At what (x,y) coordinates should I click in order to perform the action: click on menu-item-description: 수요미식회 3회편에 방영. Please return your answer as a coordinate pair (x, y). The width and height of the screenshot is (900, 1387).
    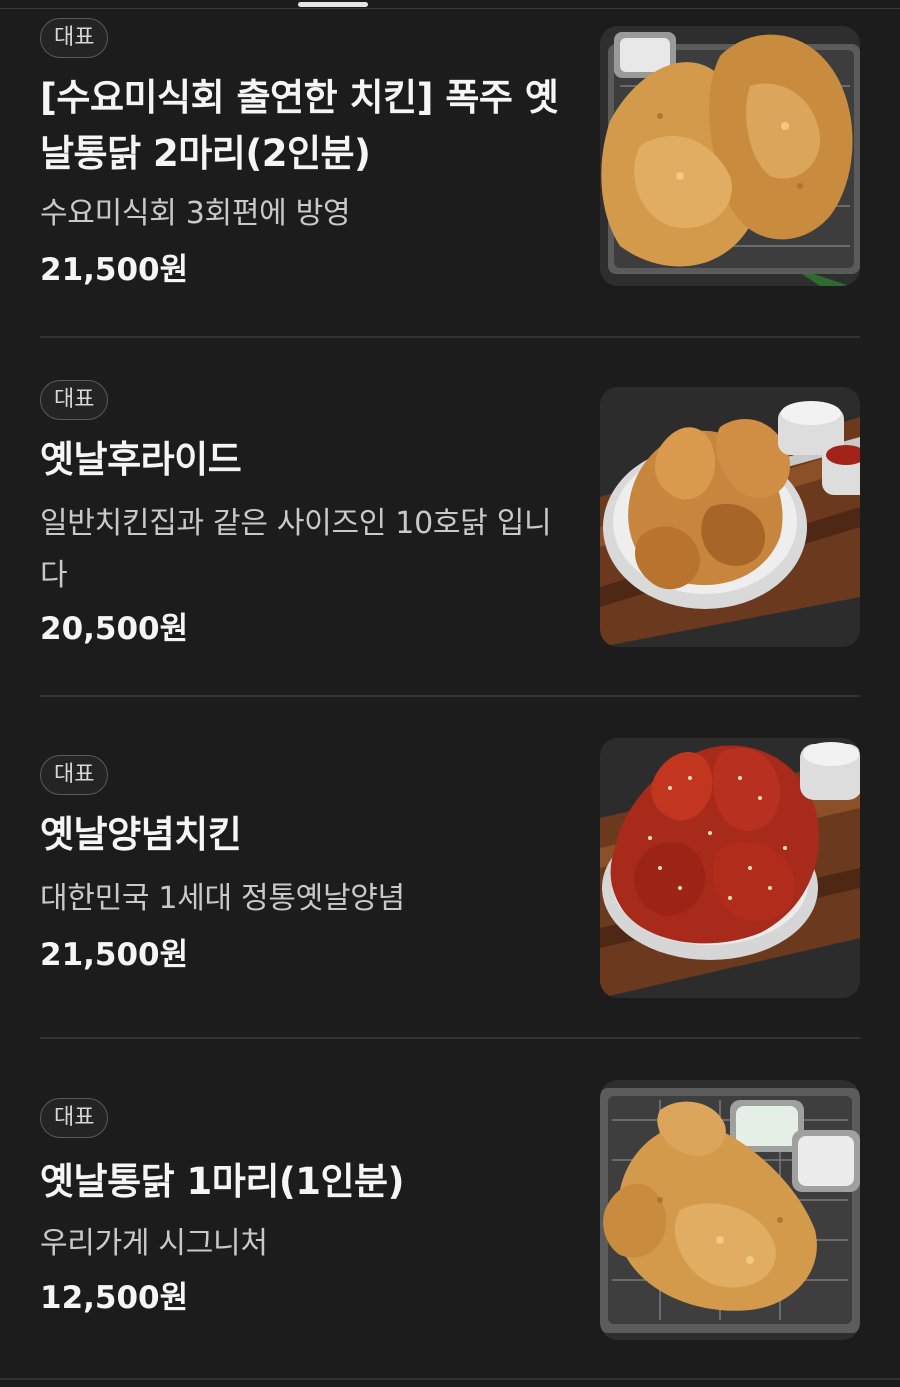
    Looking at the image, I should click on (195, 213).